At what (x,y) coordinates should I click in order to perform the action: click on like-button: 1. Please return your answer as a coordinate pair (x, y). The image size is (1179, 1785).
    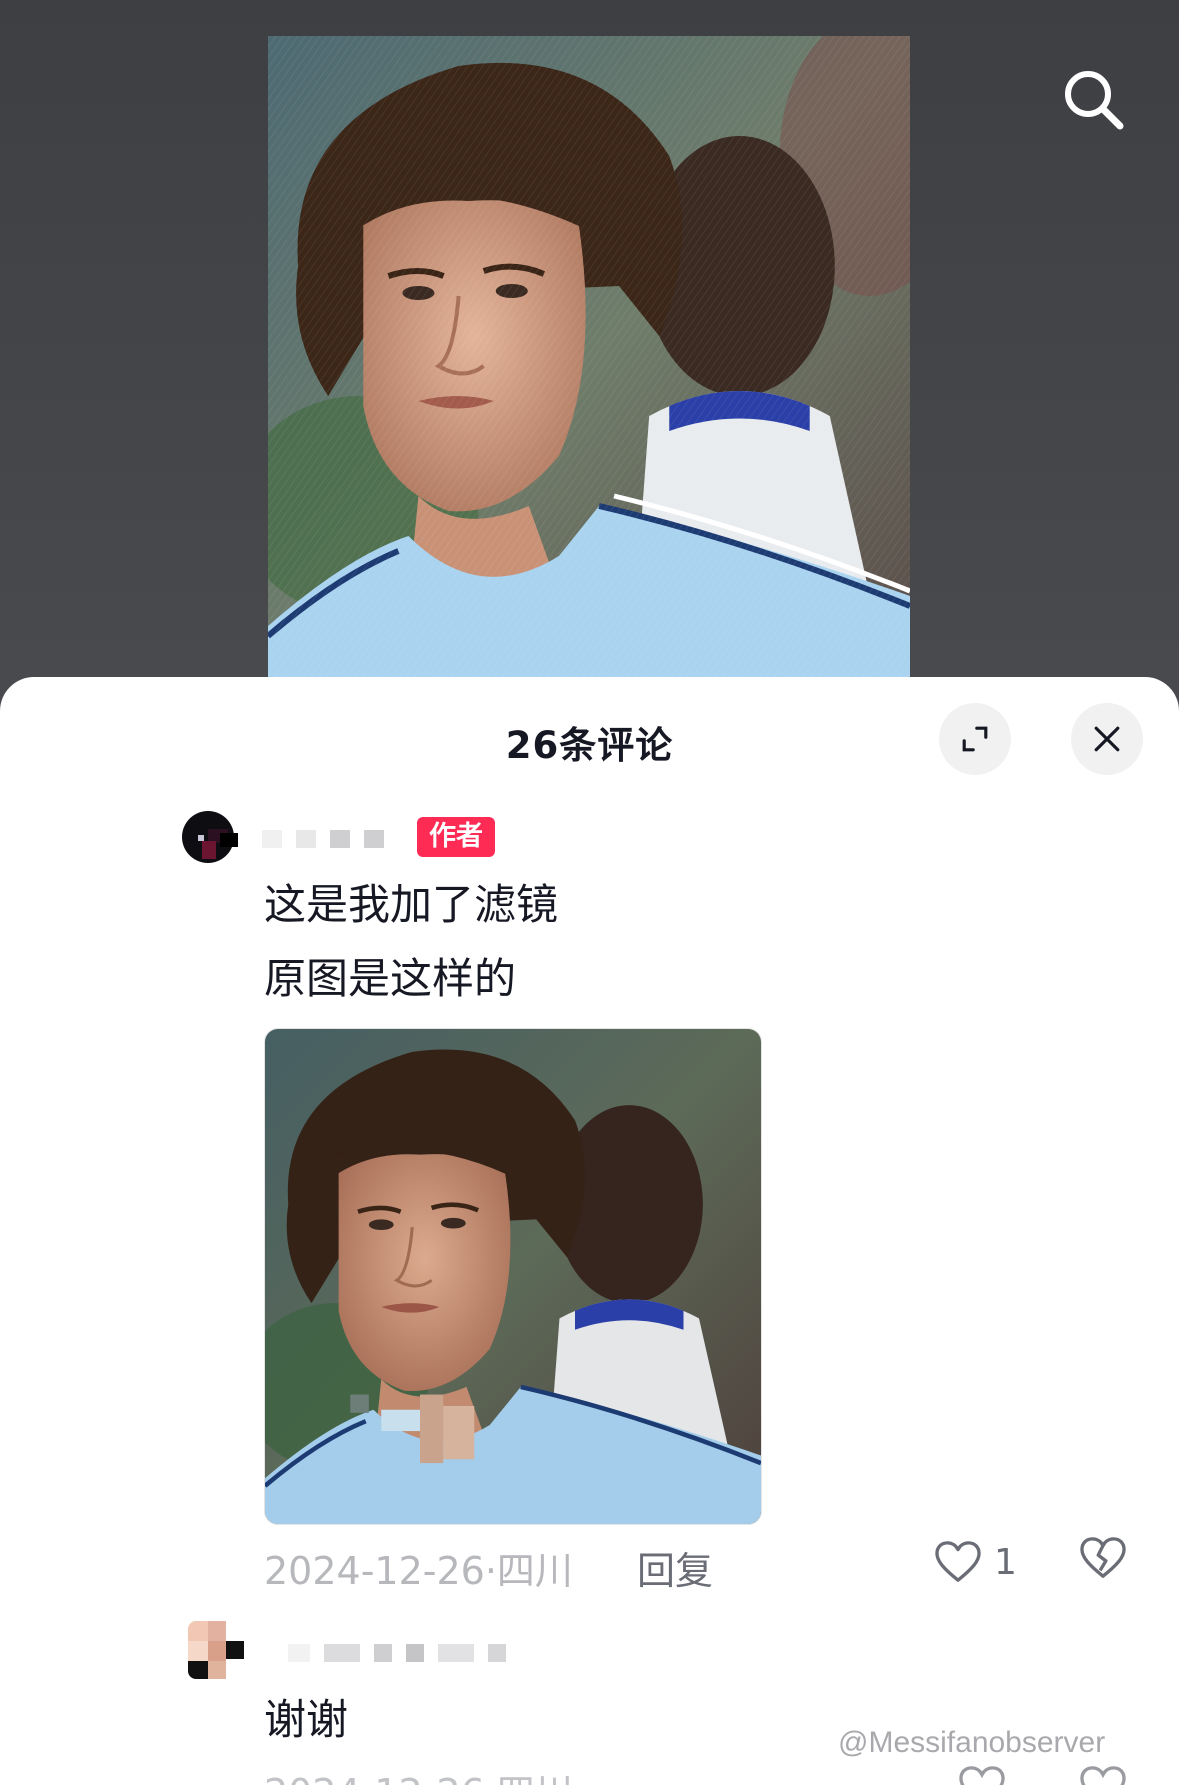
    Looking at the image, I should click on (975, 1562).